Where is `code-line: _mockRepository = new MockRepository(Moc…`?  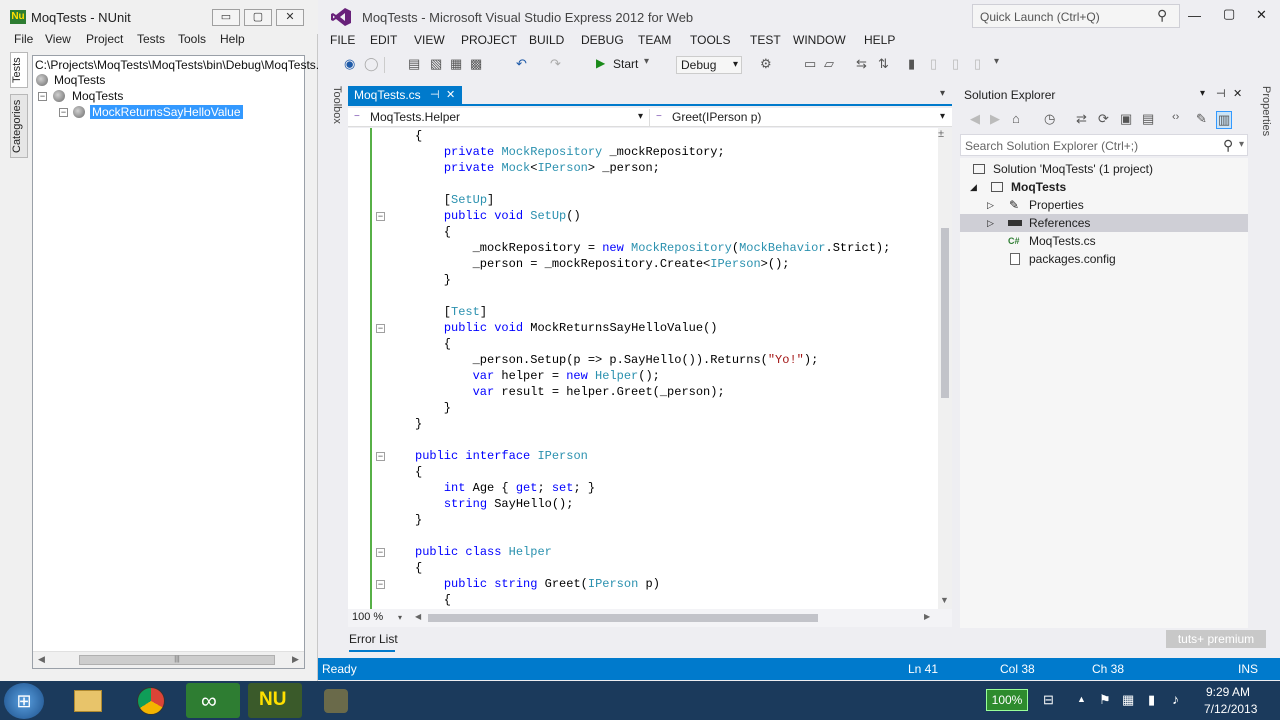 code-line: _mockRepository = new MockRepository(Moc… is located at coordinates (653, 248).